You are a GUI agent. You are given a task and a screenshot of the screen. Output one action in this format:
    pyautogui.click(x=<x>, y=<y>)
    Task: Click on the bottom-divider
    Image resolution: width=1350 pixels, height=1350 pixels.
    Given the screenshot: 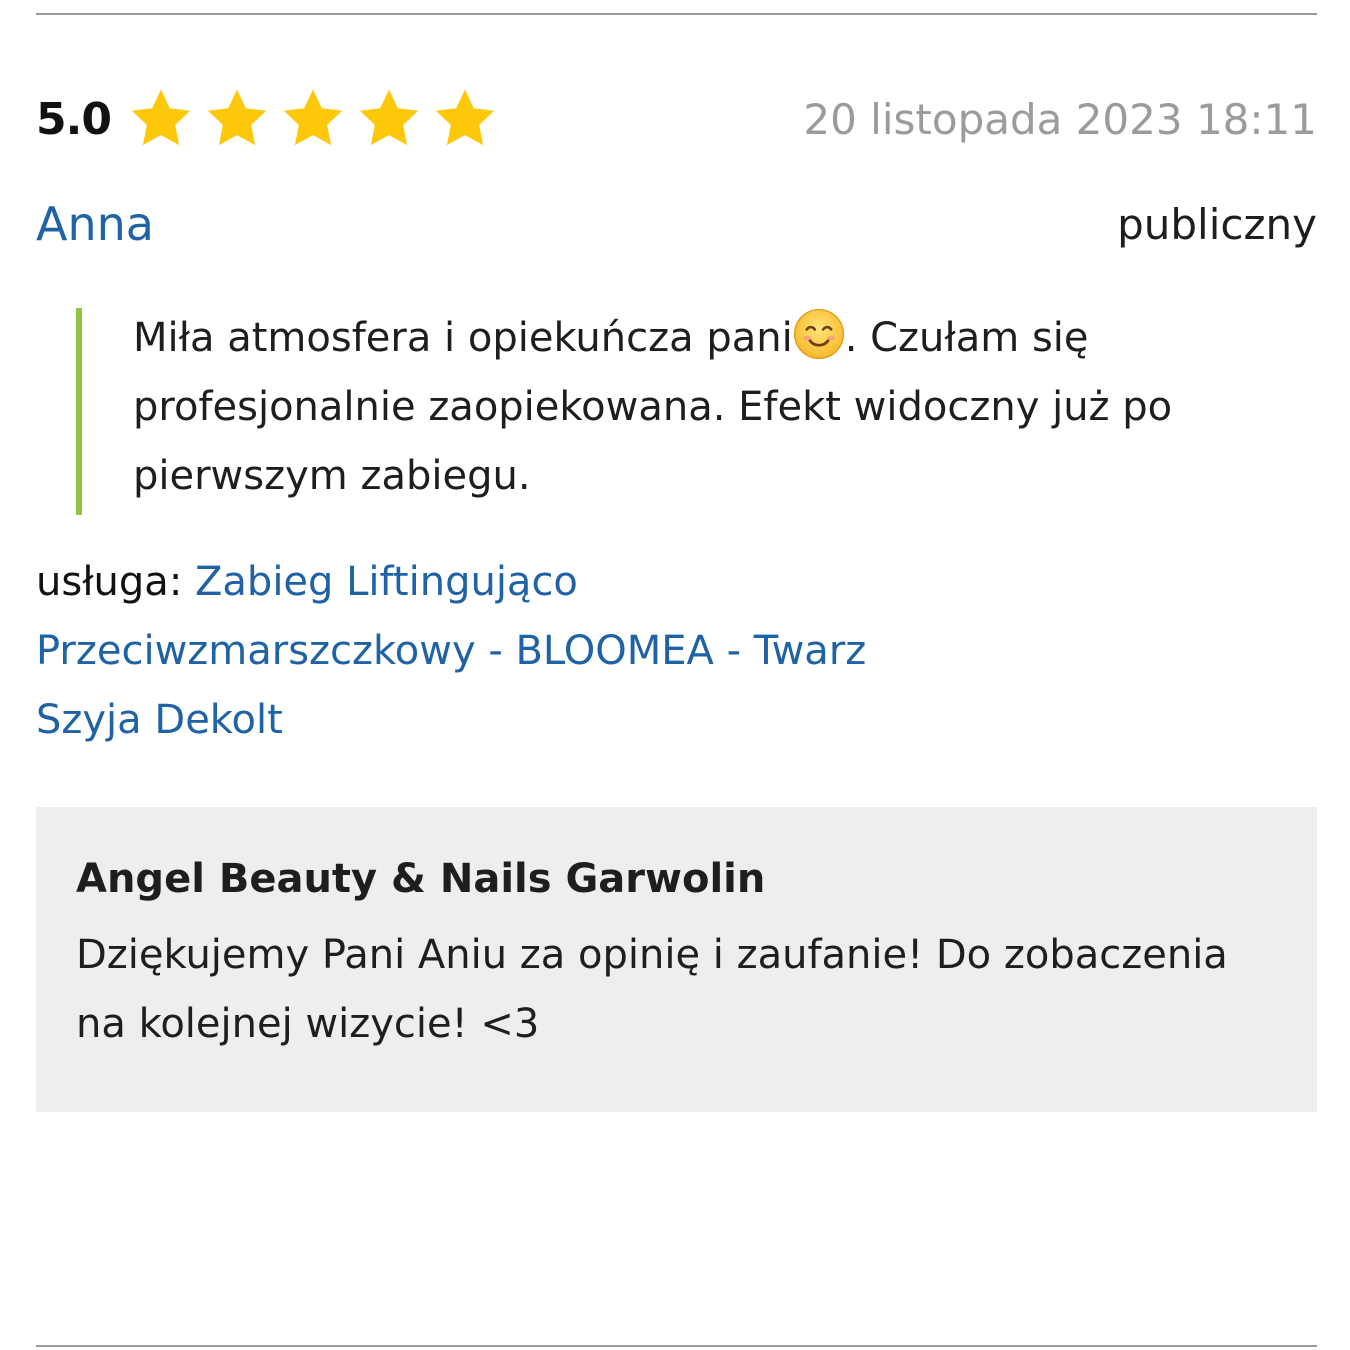 What is the action you would take?
    pyautogui.click(x=676, y=1346)
    